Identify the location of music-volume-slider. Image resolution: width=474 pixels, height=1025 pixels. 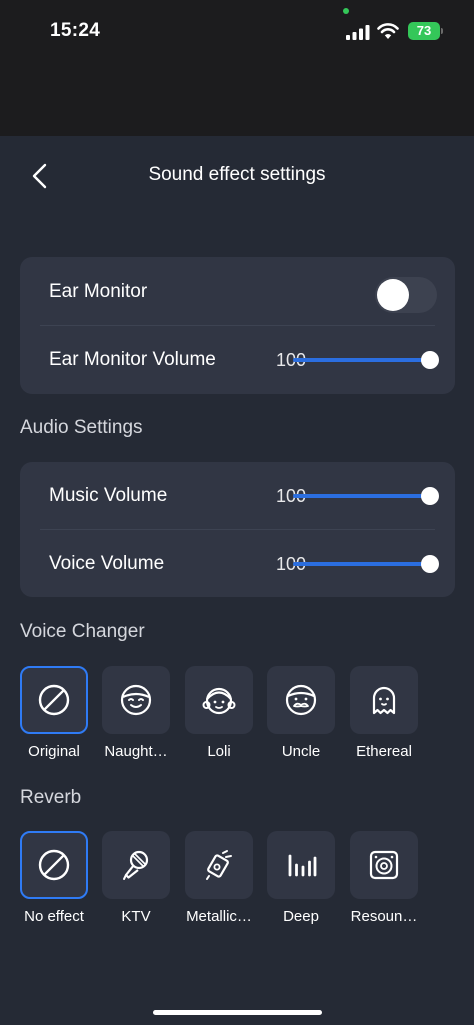
(366, 496).